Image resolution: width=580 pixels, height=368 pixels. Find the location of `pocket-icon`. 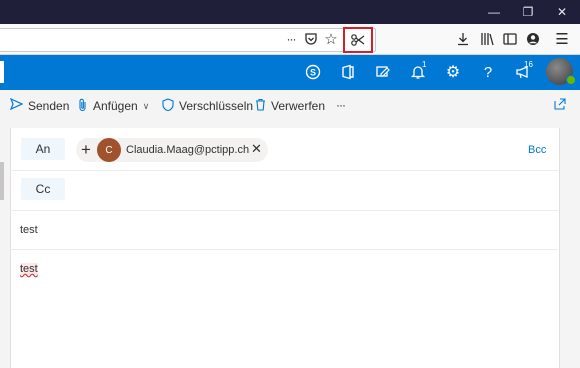

pocket-icon is located at coordinates (311, 39).